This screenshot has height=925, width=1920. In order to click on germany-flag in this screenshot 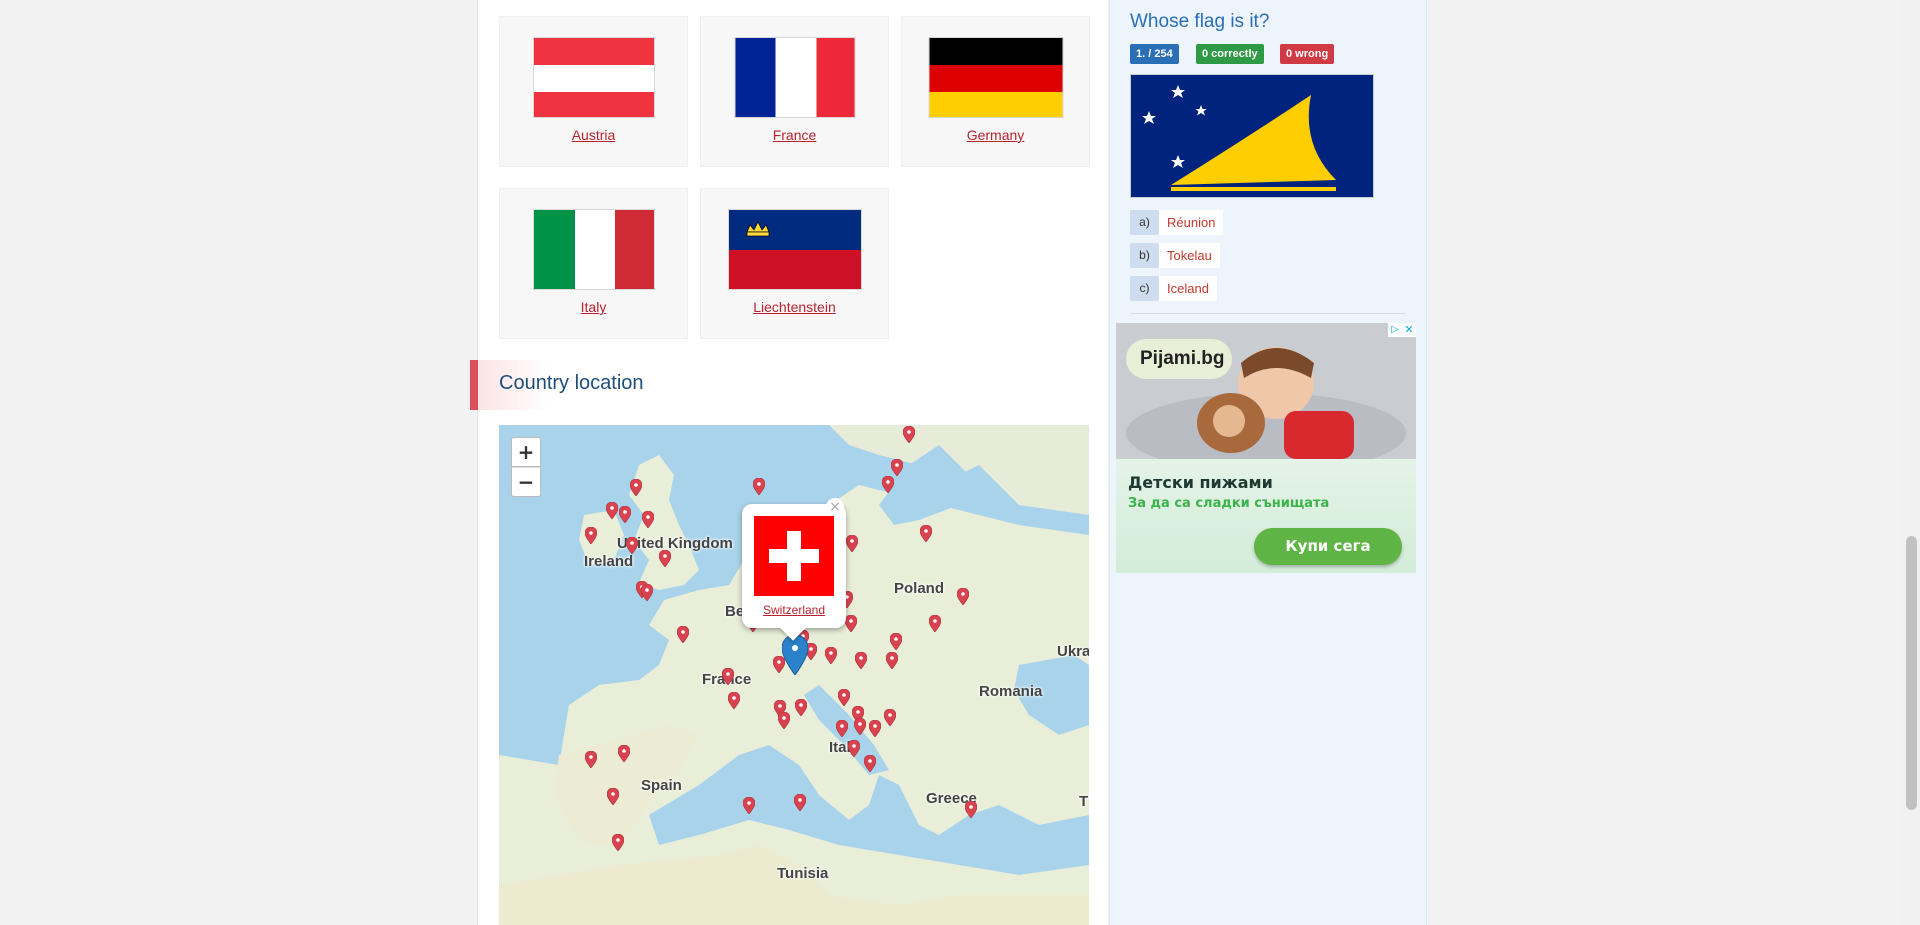, I will do `click(995, 77)`.